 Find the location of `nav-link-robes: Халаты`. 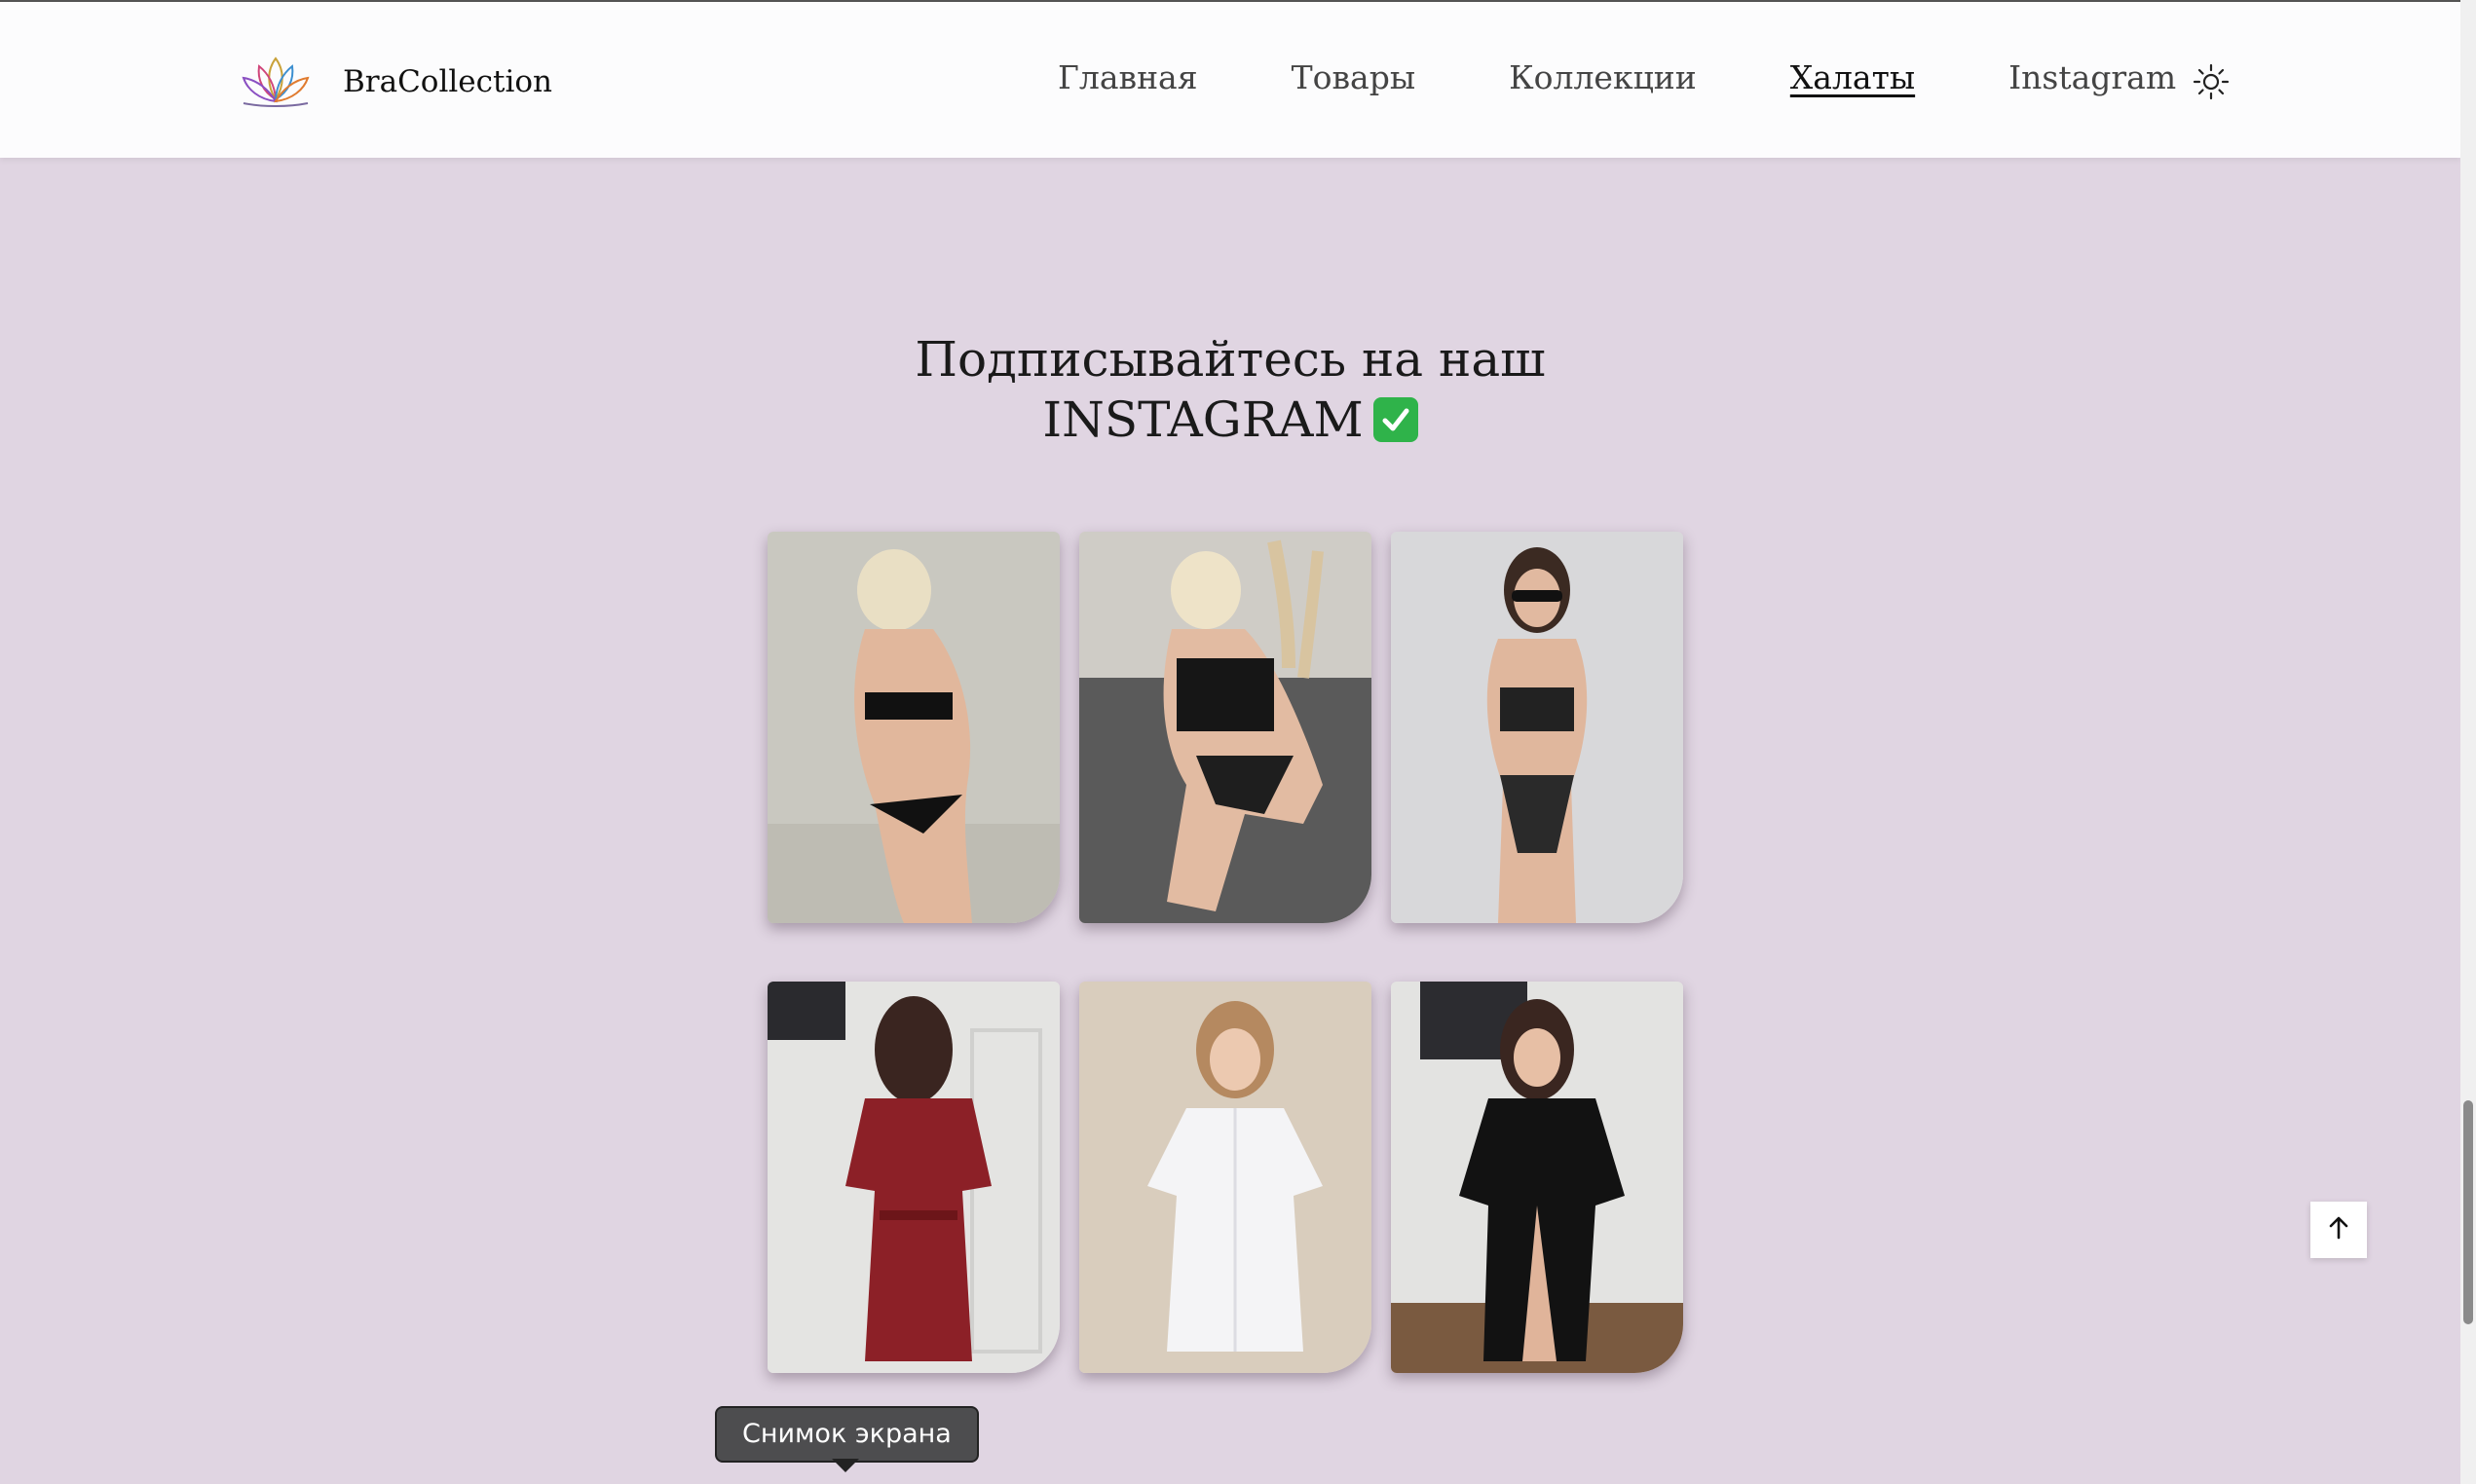

nav-link-robes: Халаты is located at coordinates (1852, 77).